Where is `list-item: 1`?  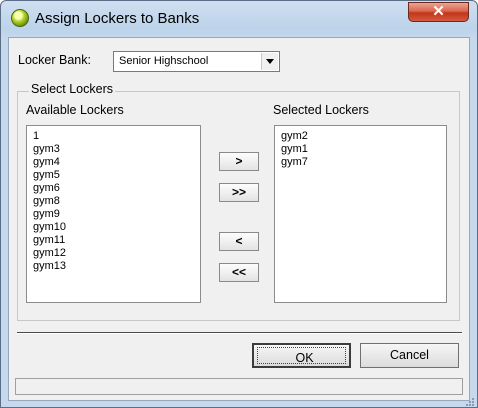 list-item: 1 is located at coordinates (116, 136).